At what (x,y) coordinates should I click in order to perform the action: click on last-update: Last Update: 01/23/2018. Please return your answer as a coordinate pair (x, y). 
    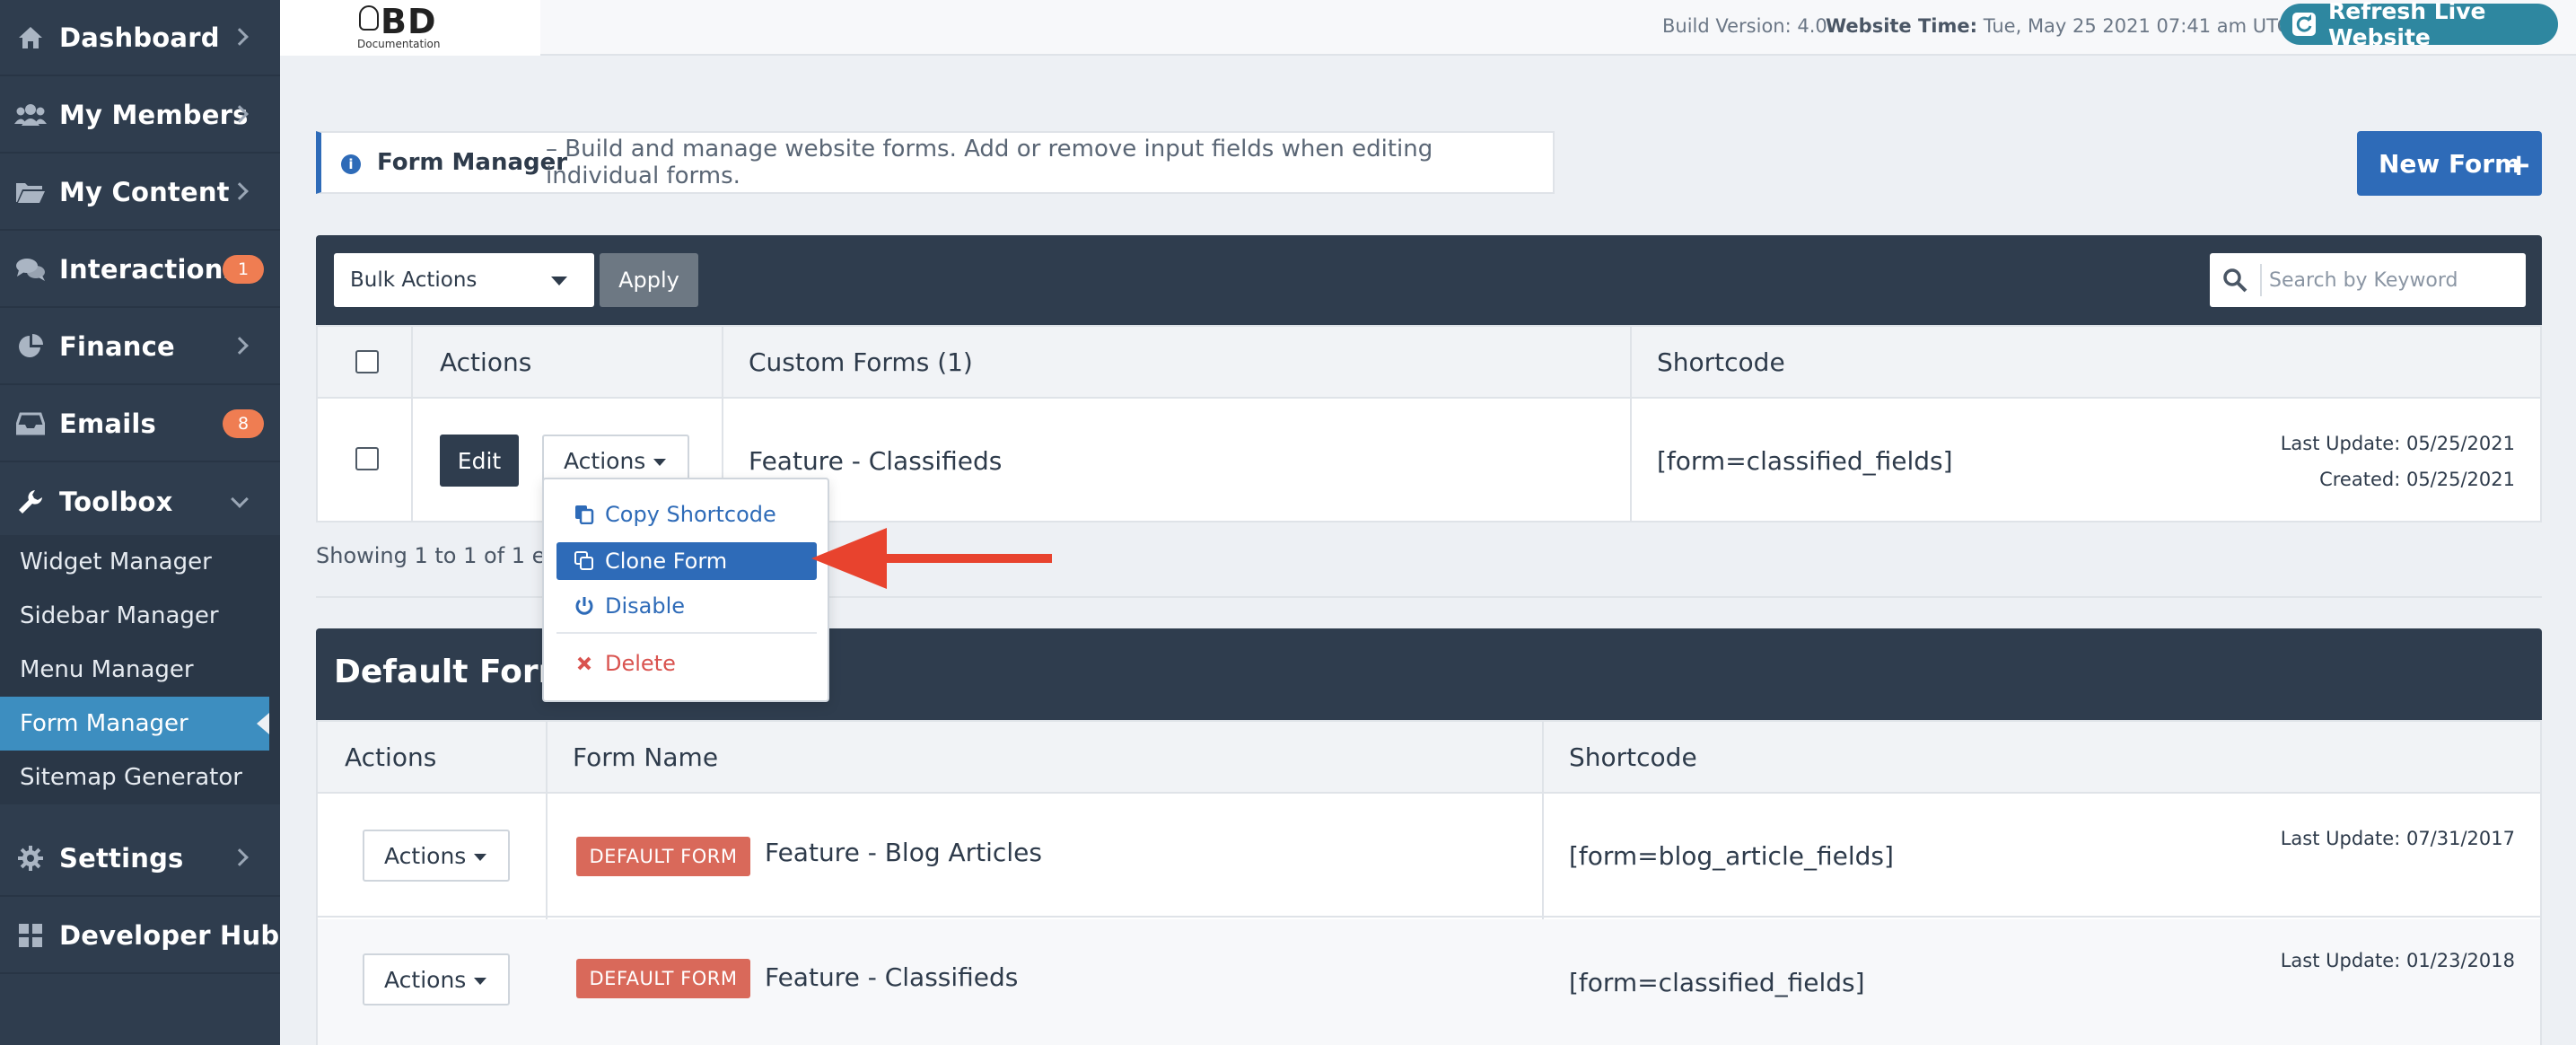
    Looking at the image, I should click on (2397, 960).